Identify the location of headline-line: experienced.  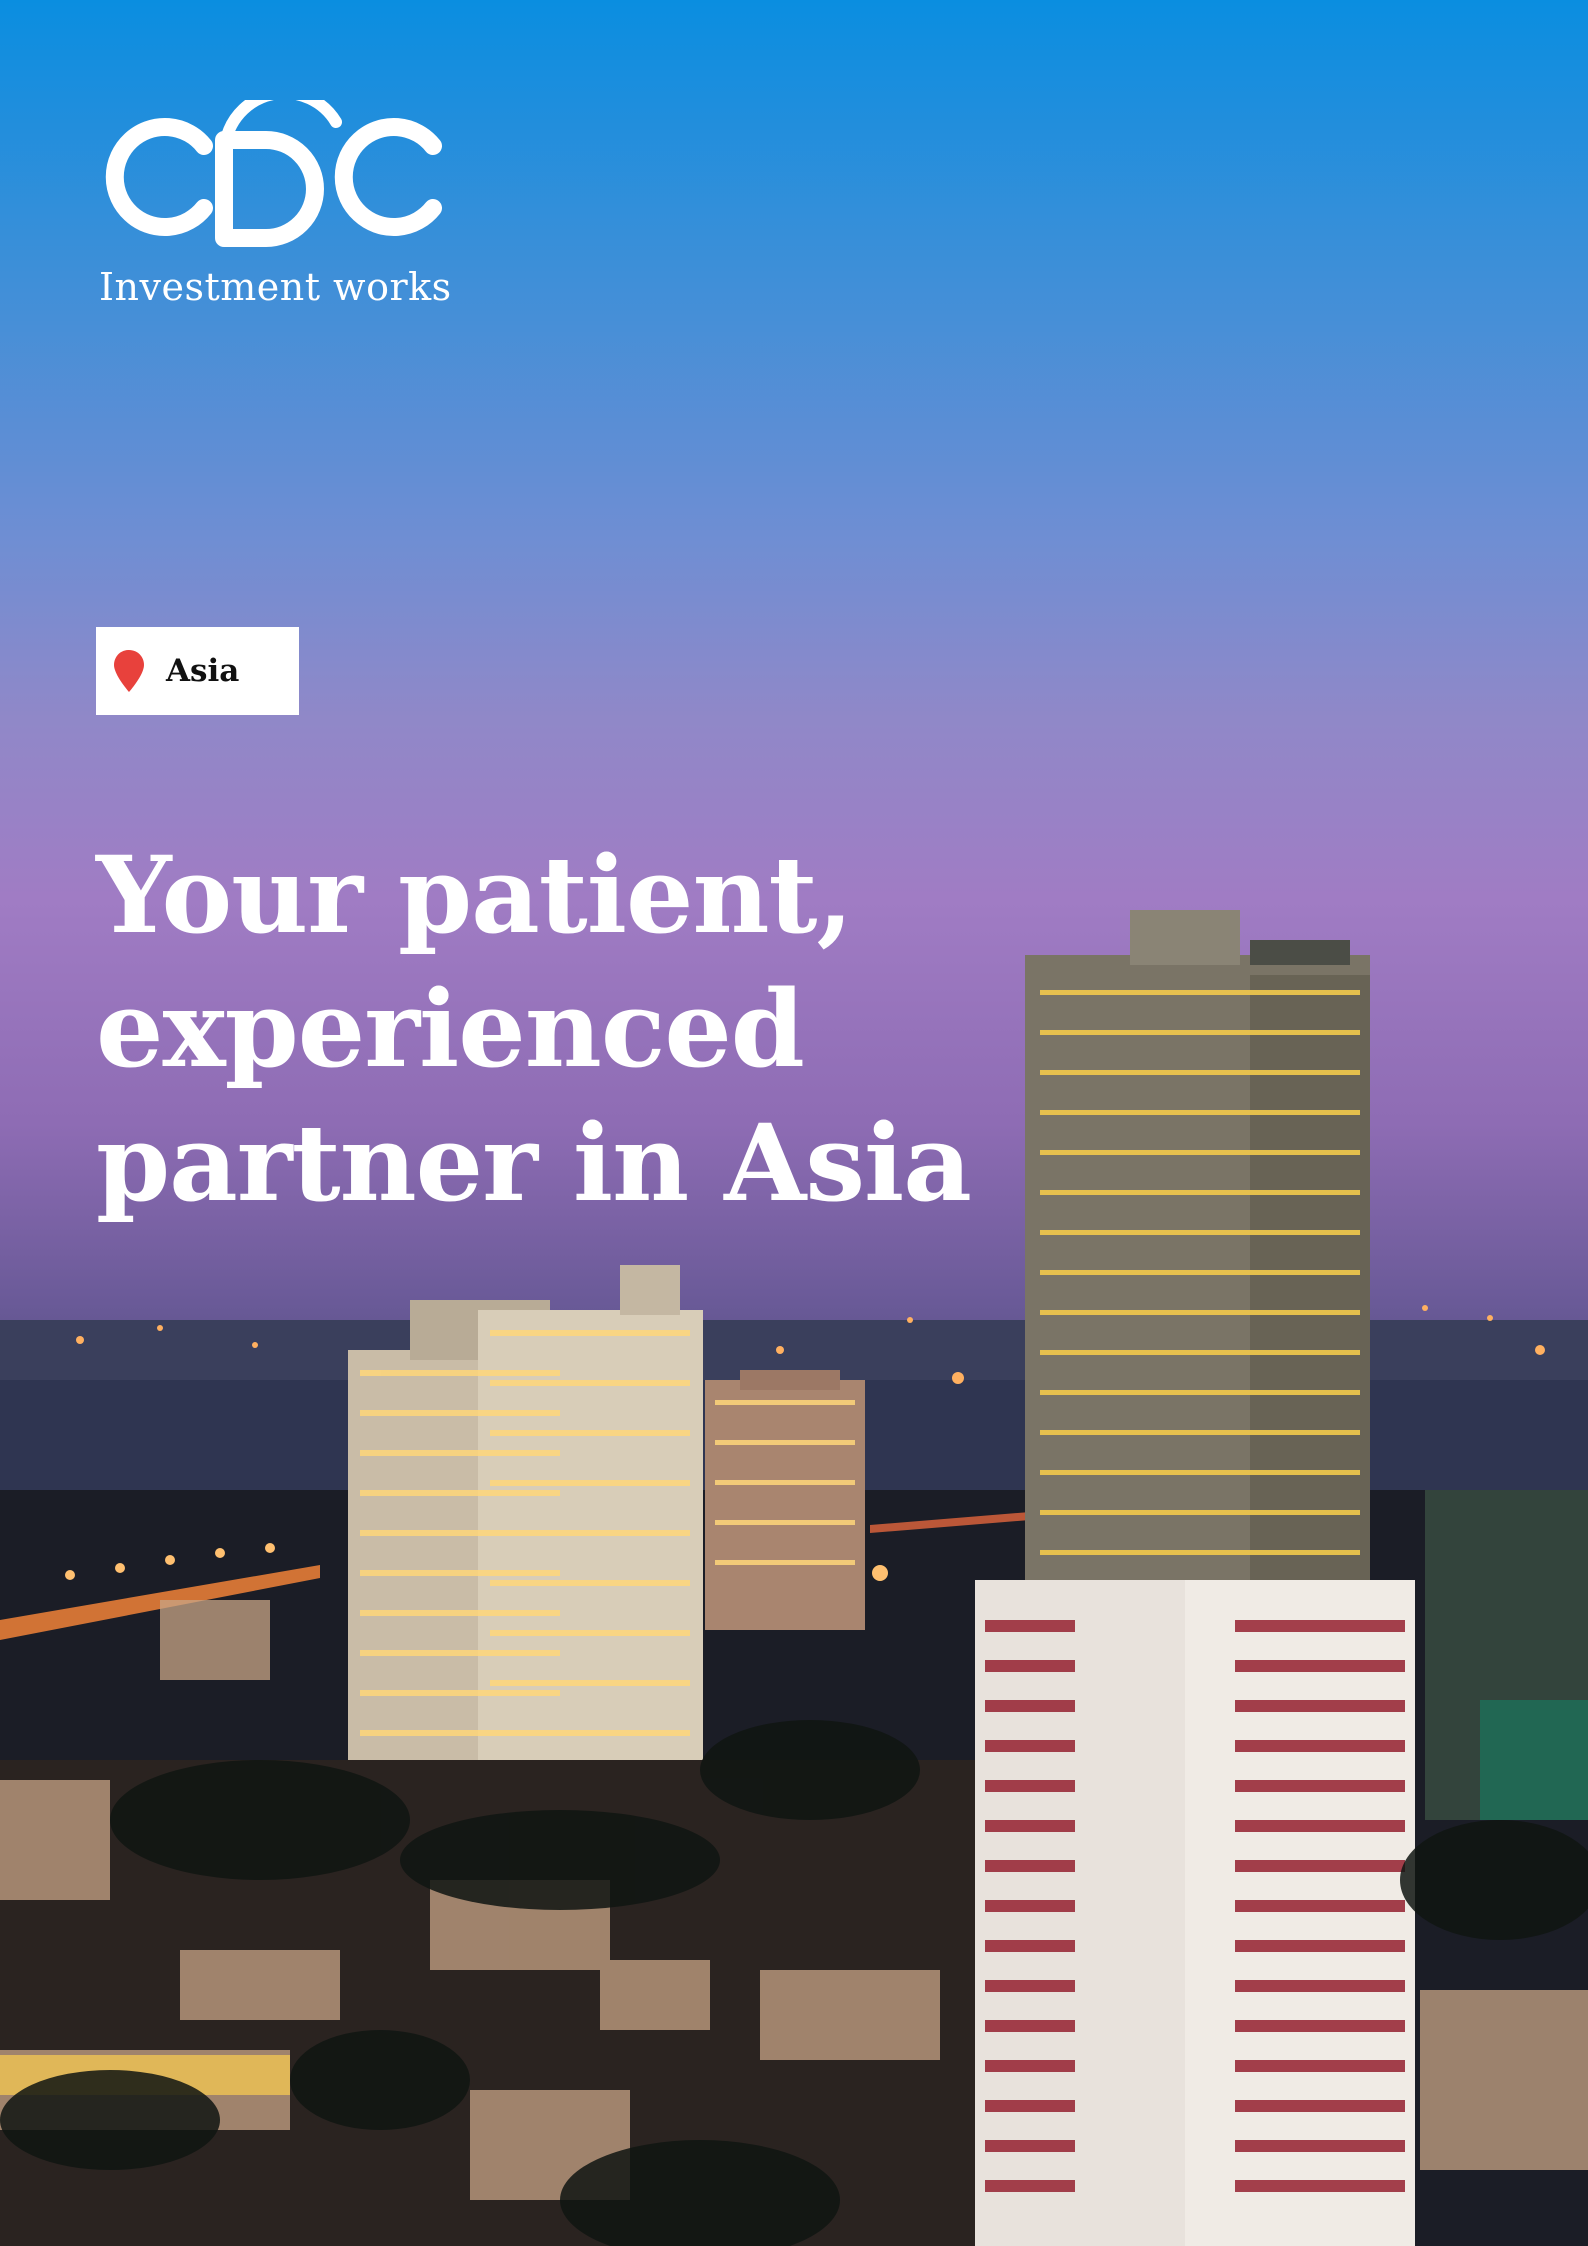
(450, 1028).